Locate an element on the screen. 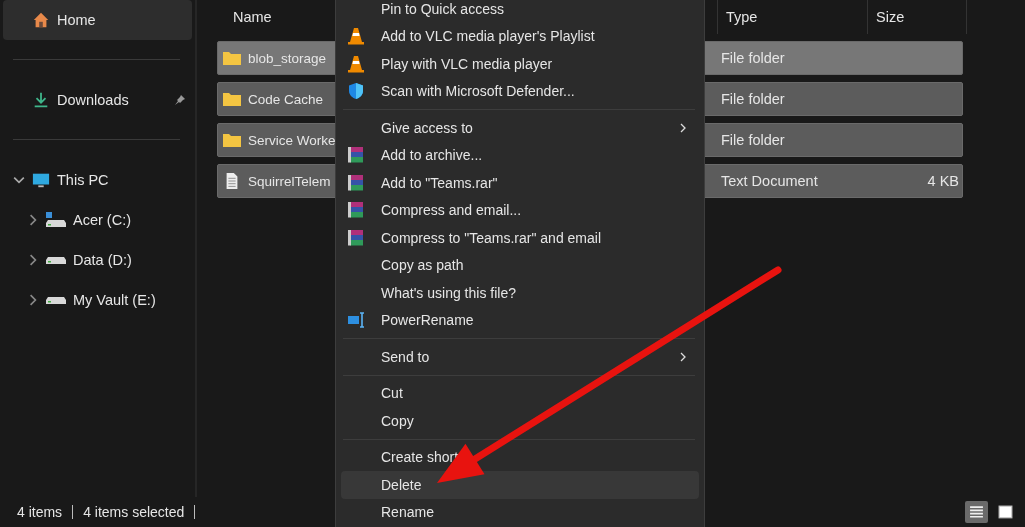  file-size: 4 KB is located at coordinates (942, 181).